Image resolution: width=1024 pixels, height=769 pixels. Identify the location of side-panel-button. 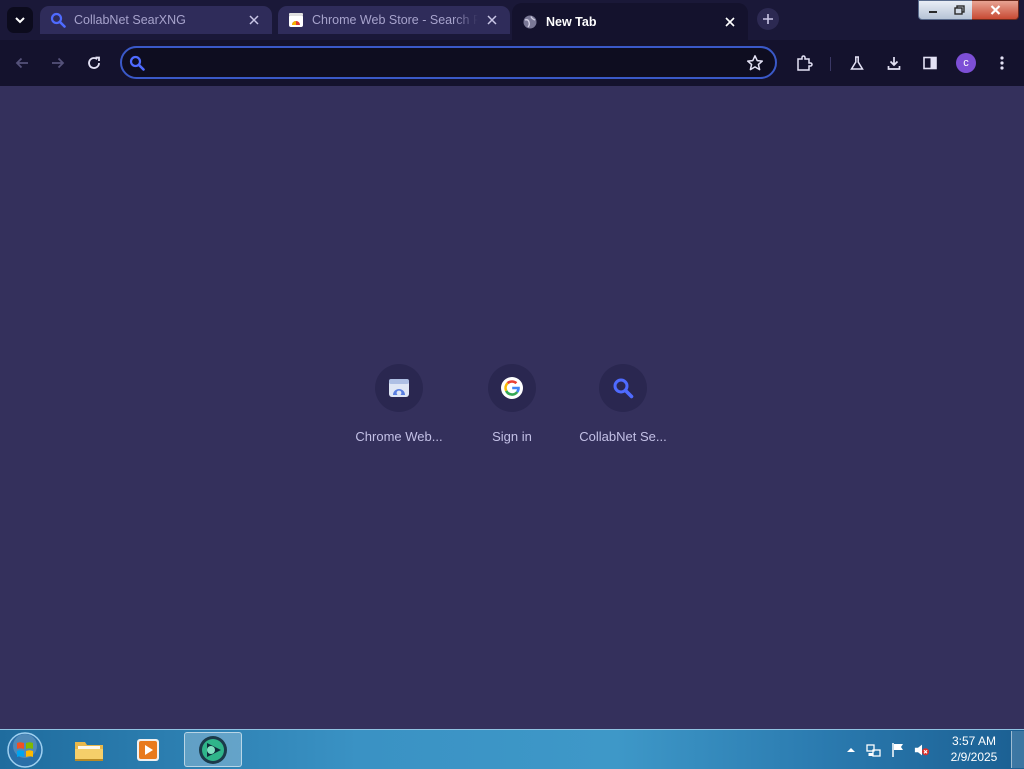
(930, 63).